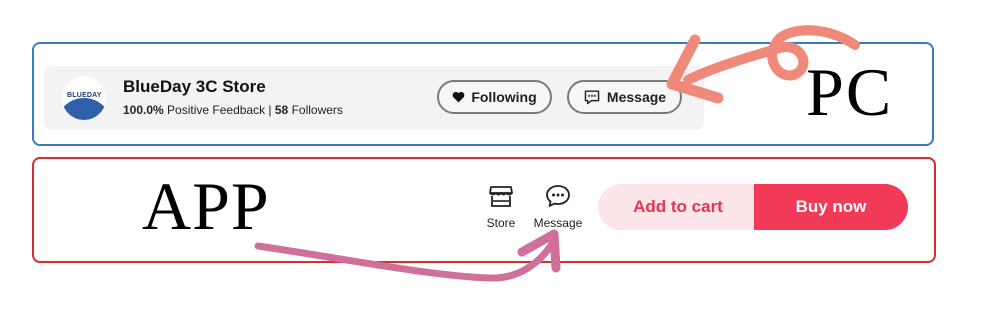 The height and width of the screenshot is (320, 1000). What do you see at coordinates (678, 207) in the screenshot?
I see `add-to-cart-button: Add to cart` at bounding box center [678, 207].